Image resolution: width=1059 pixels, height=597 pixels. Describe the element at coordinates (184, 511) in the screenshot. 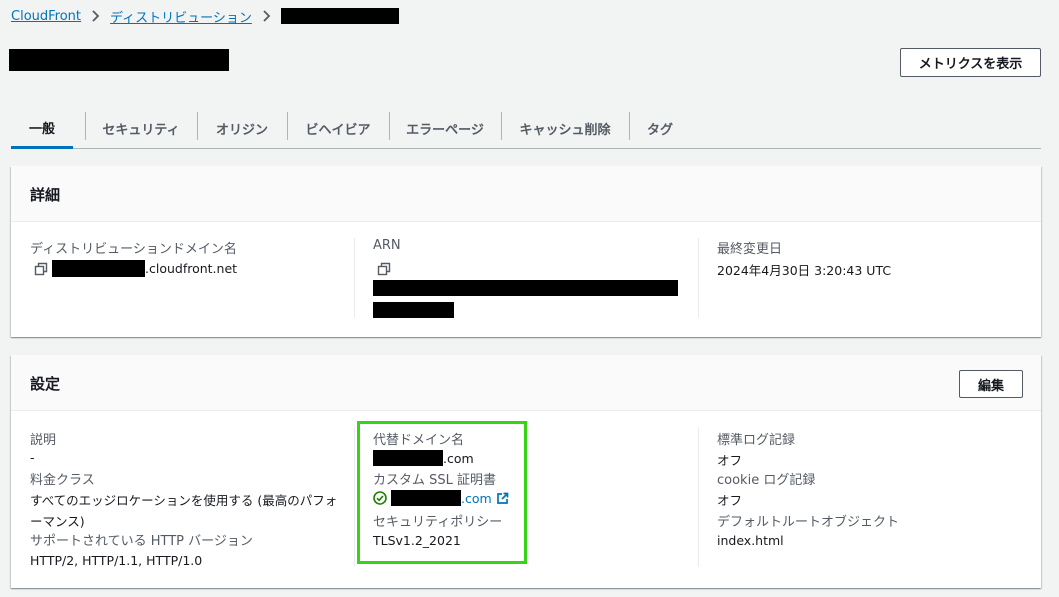

I see `price-class-value: すべてのエッジロケーションを使用する (最高のパフォーマンス)` at that location.